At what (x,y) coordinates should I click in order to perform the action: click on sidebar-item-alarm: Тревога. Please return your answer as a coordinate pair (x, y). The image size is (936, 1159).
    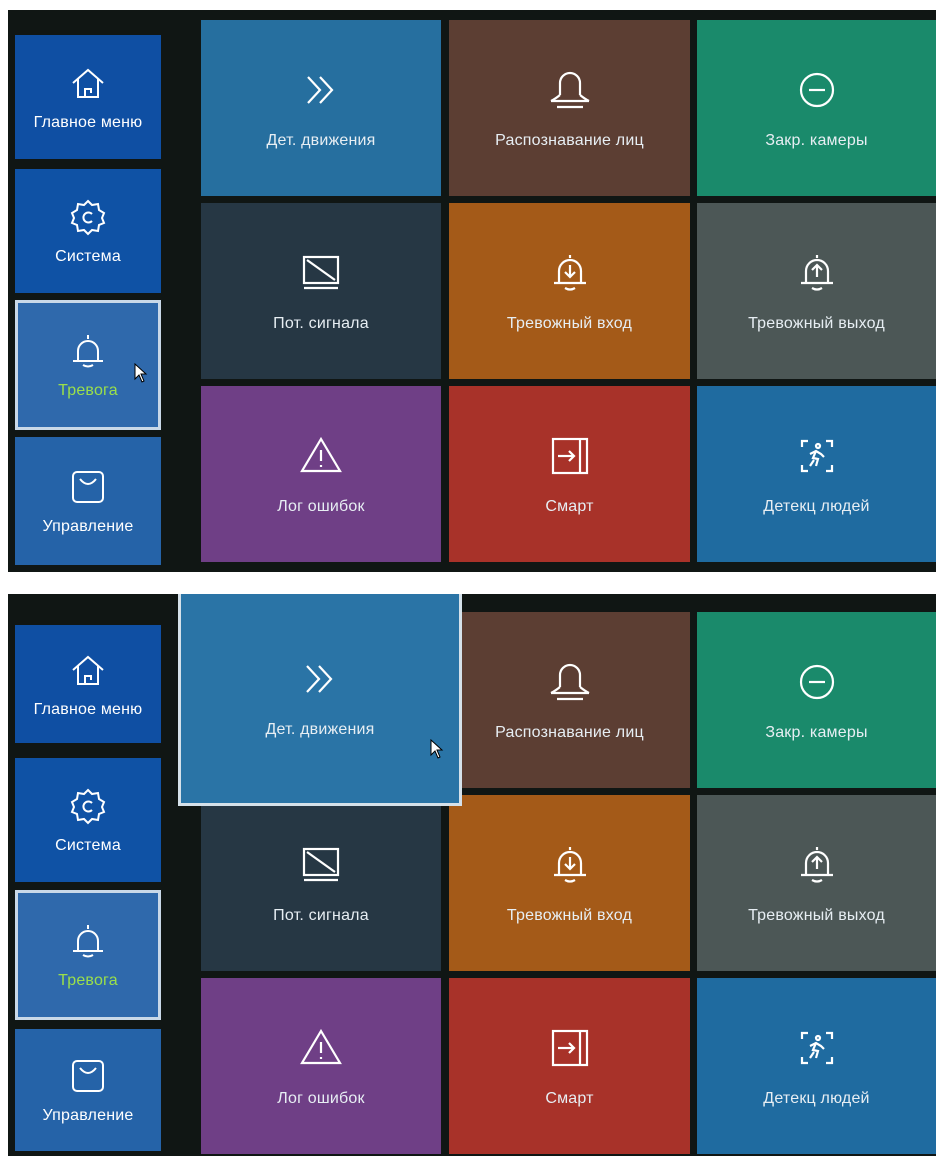
    Looking at the image, I should click on (88, 955).